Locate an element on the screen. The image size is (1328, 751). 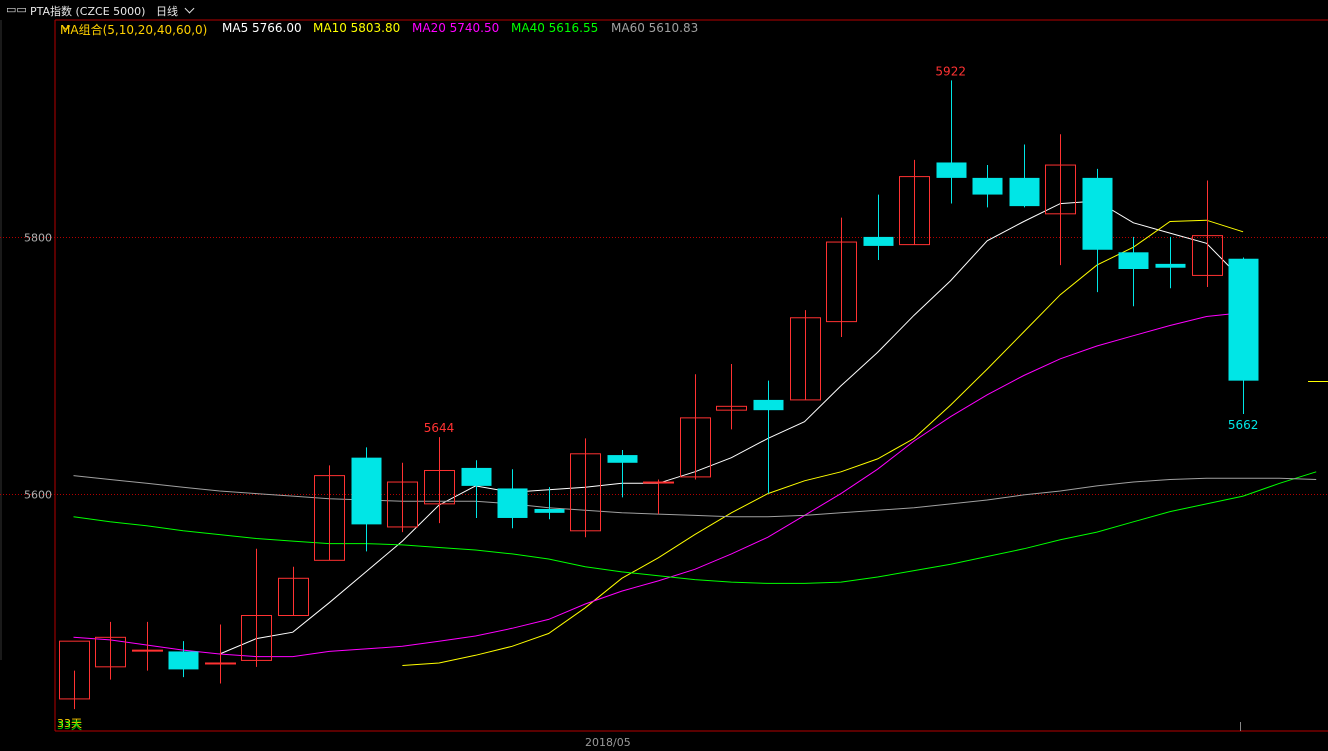
day-count-label: 33天 is located at coordinates (69, 725).